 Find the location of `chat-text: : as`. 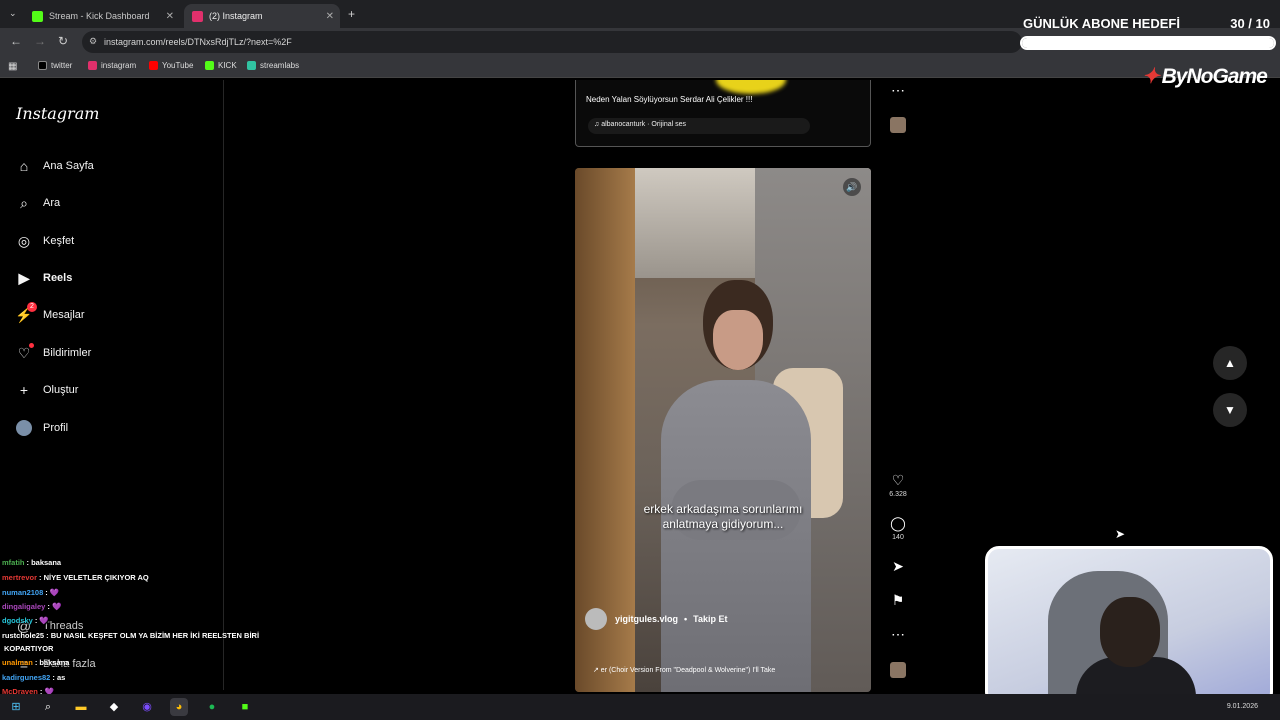

chat-text: : as is located at coordinates (59, 677).